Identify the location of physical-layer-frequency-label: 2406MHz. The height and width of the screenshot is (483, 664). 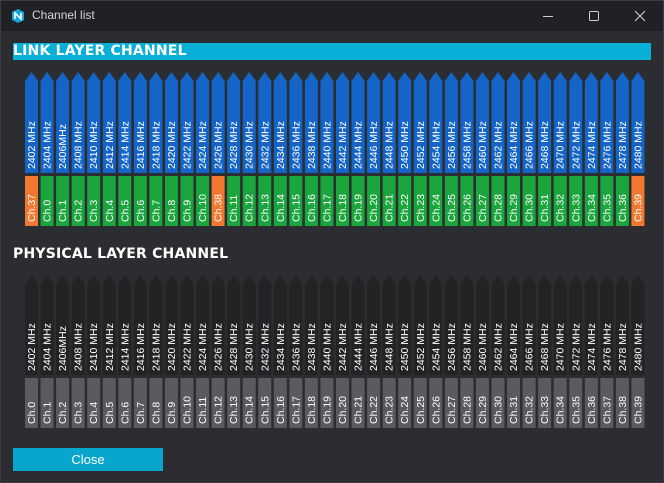
(63, 348).